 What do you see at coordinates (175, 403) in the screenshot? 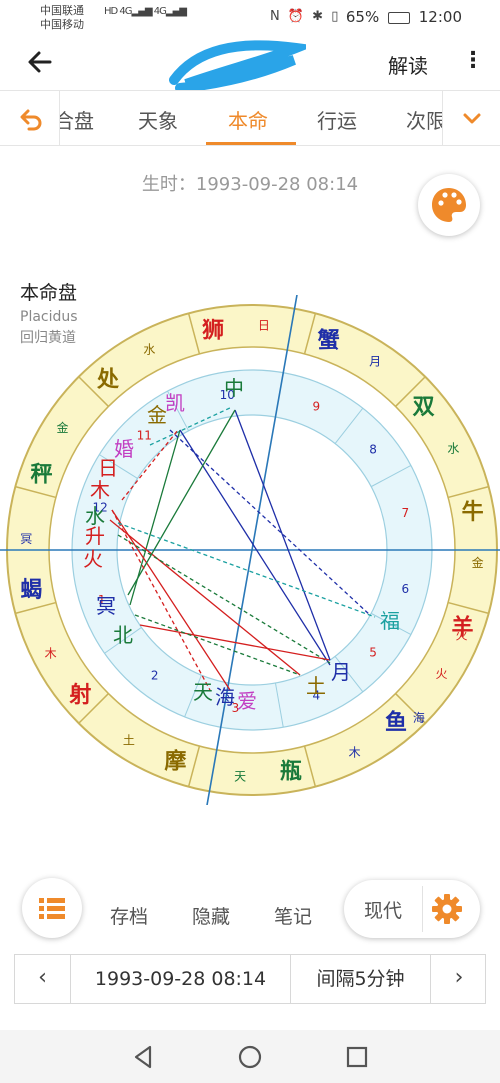
I see `planet-glyph: 凯` at bounding box center [175, 403].